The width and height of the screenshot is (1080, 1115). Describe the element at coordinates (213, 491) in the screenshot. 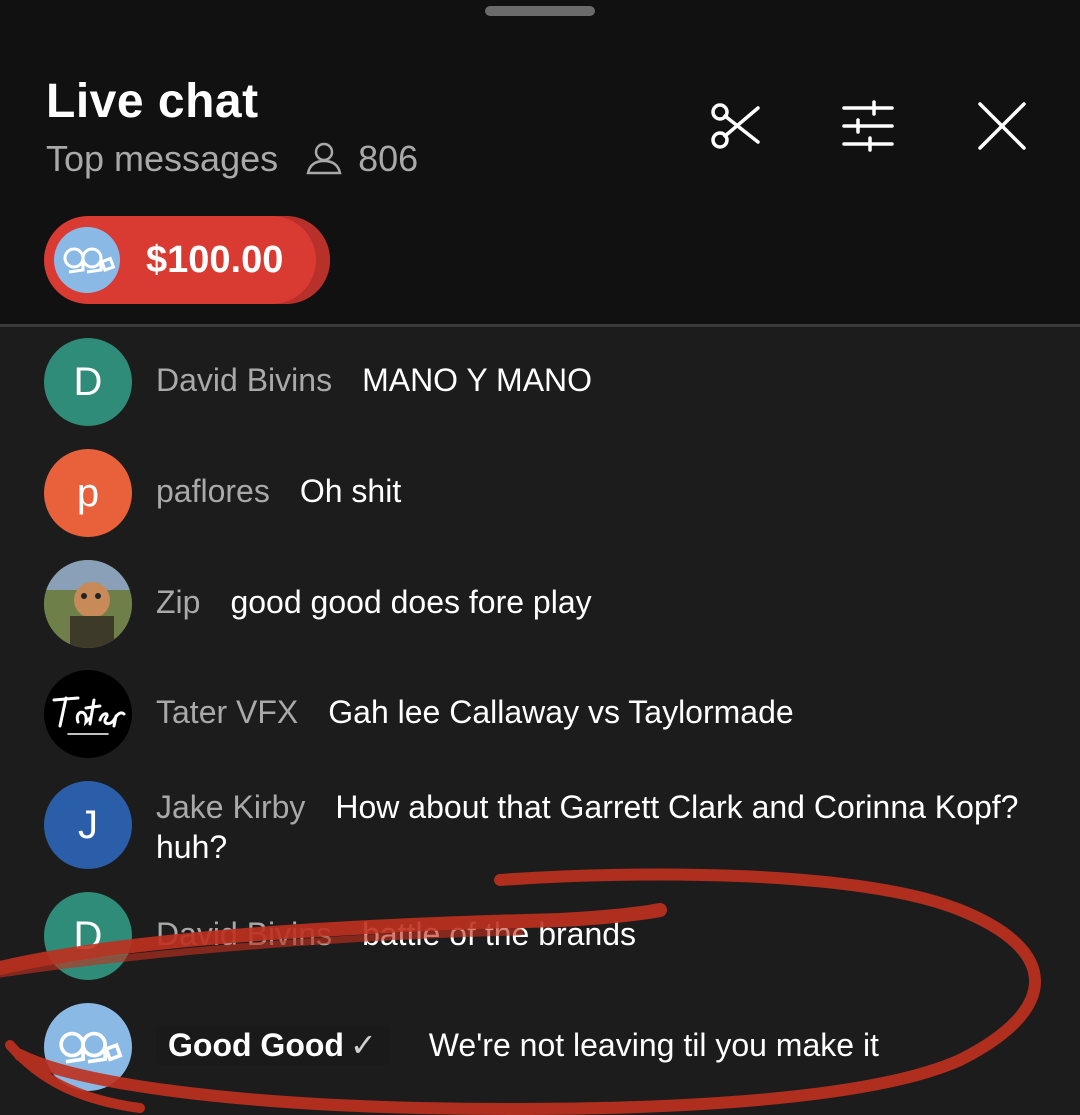

I see `message-author: paflores` at that location.